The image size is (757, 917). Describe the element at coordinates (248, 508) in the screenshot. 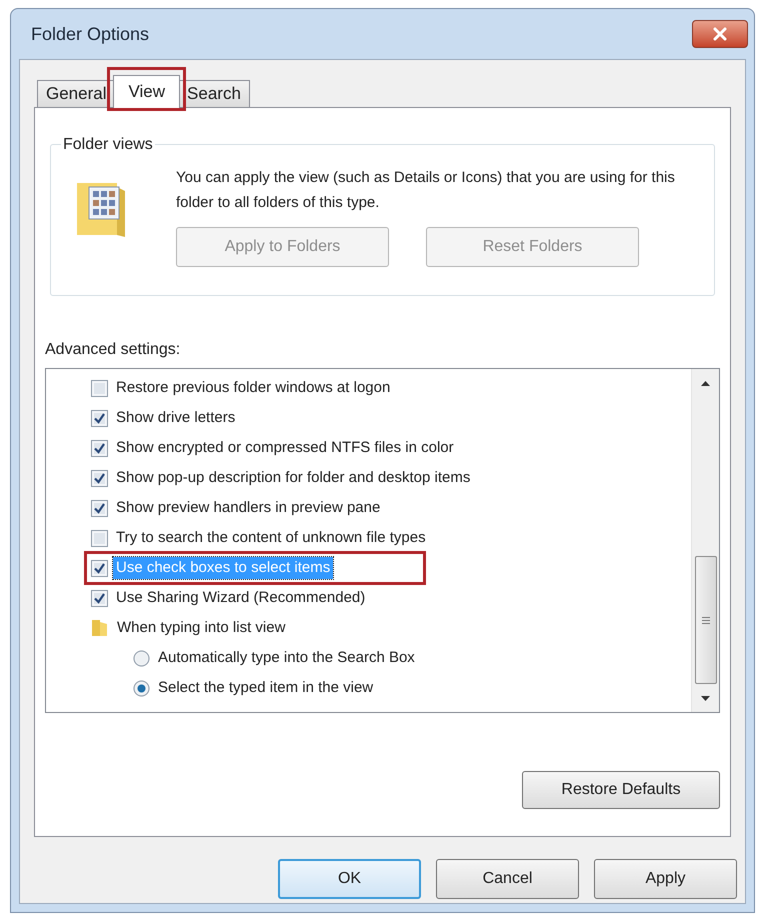

I see `setting-label: Show preview handlers in preview pane` at that location.